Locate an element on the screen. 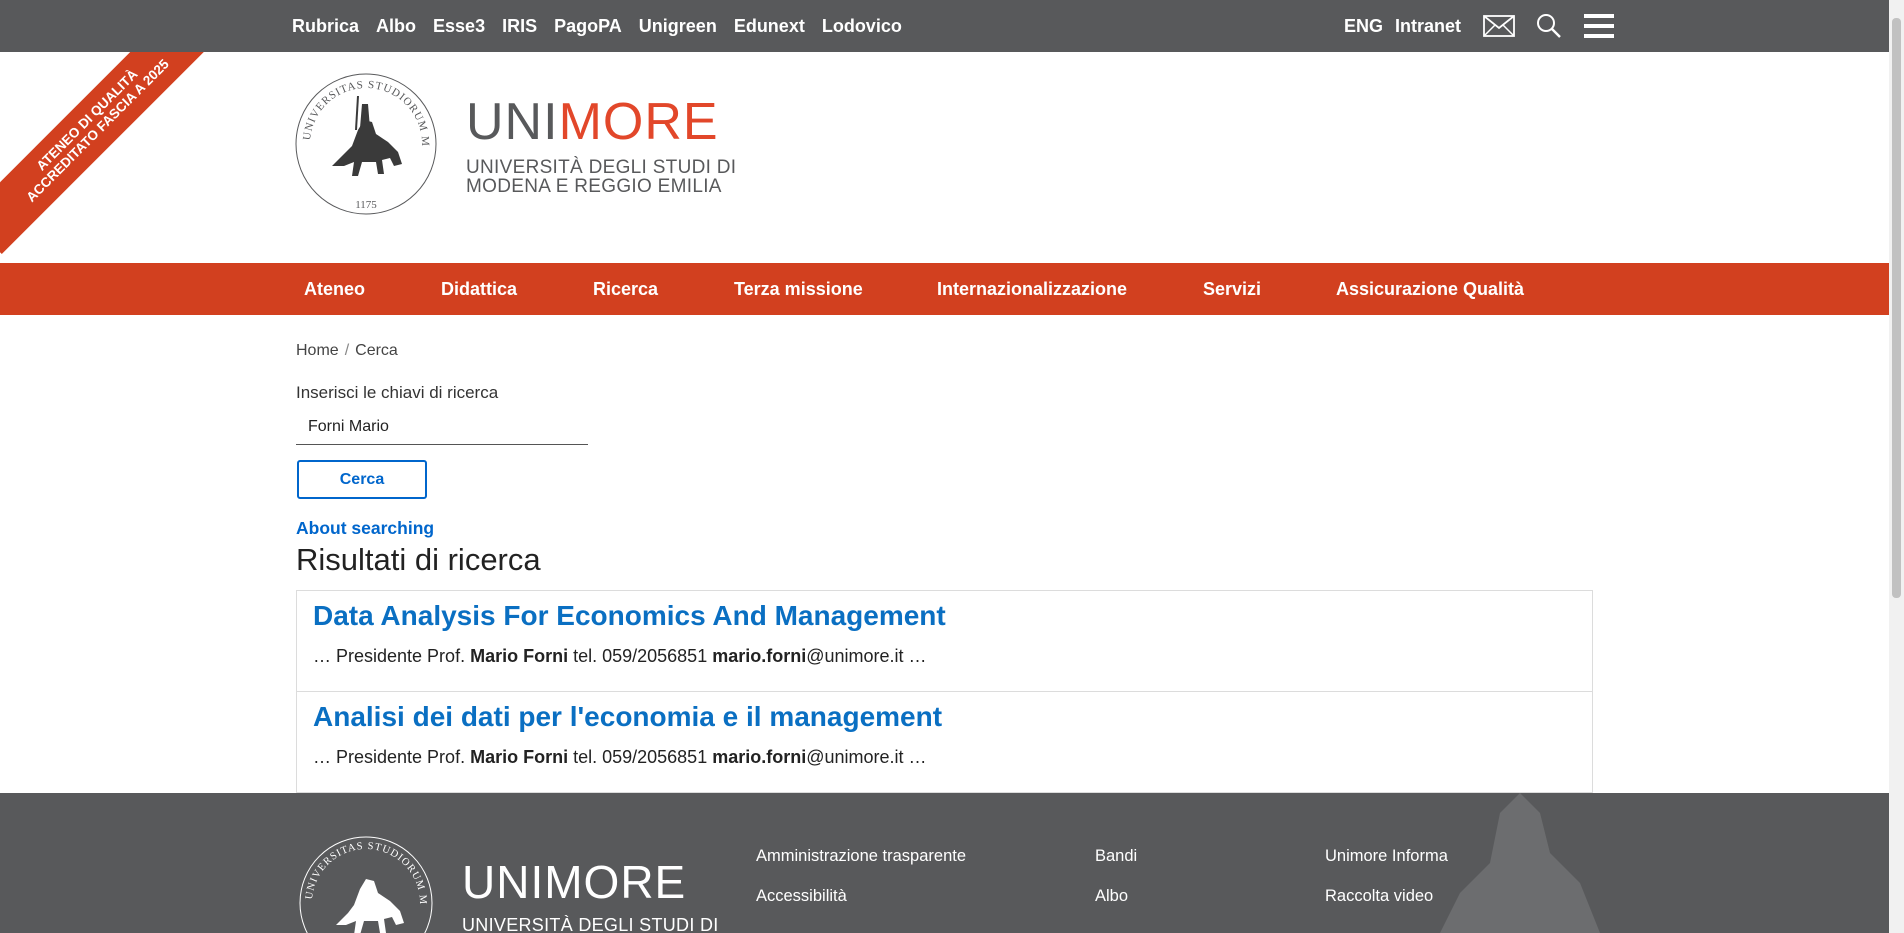 Image resolution: width=1904 pixels, height=933 pixels. top-link-pagopa: PagoPA is located at coordinates (588, 26).